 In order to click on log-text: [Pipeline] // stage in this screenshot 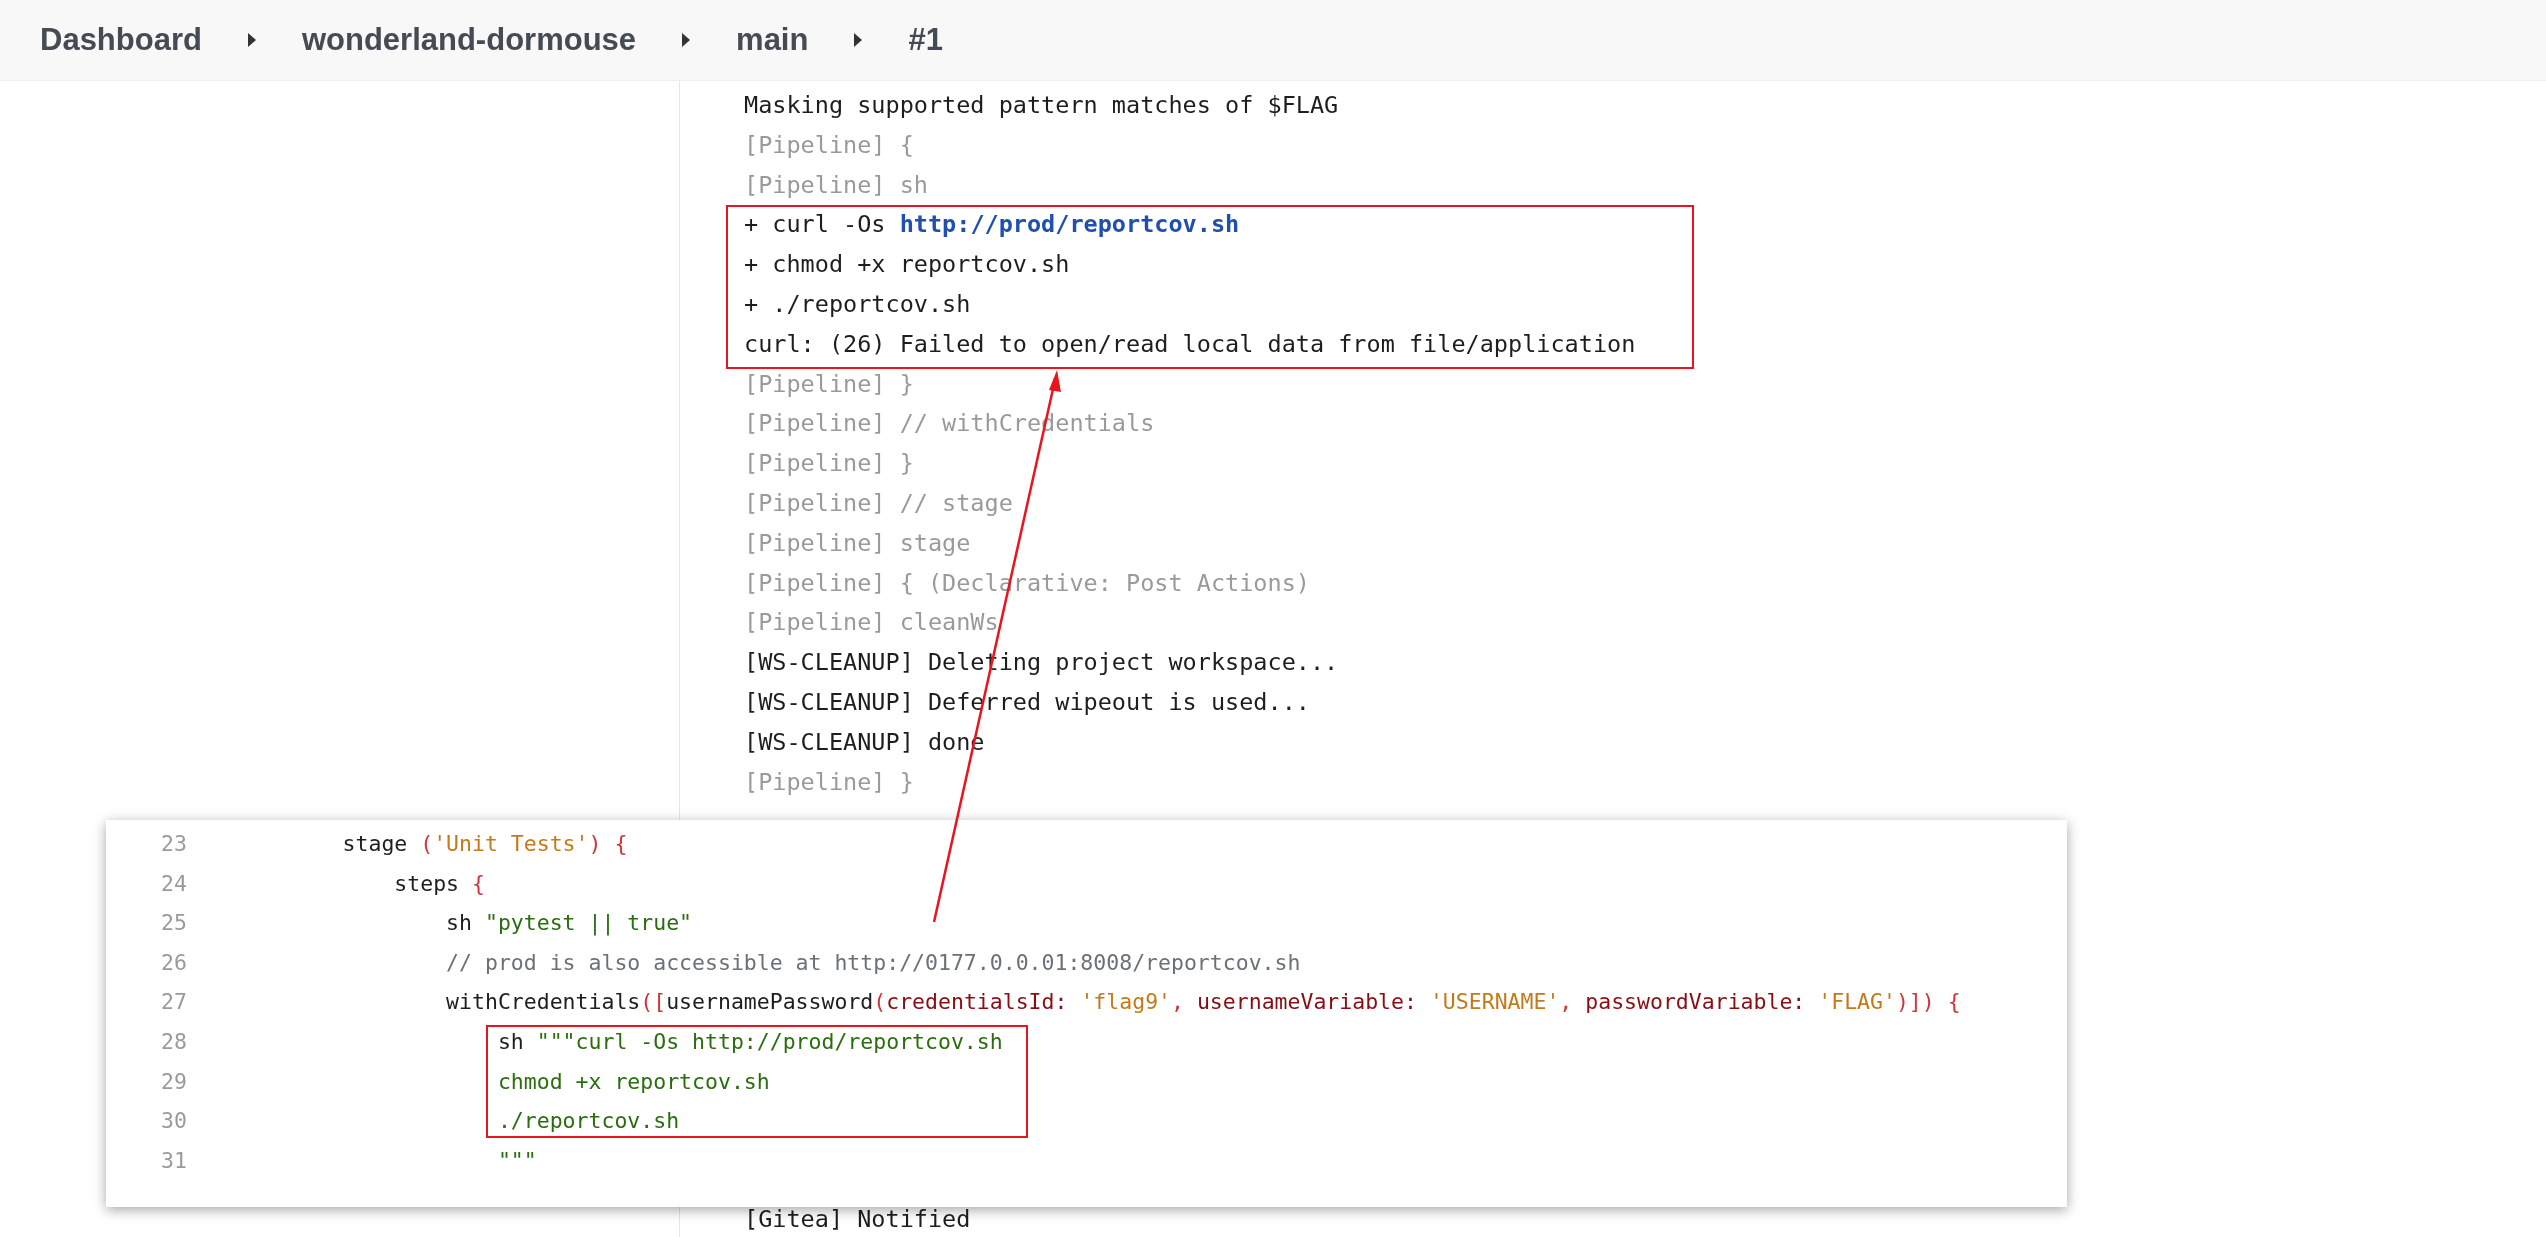, I will do `click(878, 502)`.